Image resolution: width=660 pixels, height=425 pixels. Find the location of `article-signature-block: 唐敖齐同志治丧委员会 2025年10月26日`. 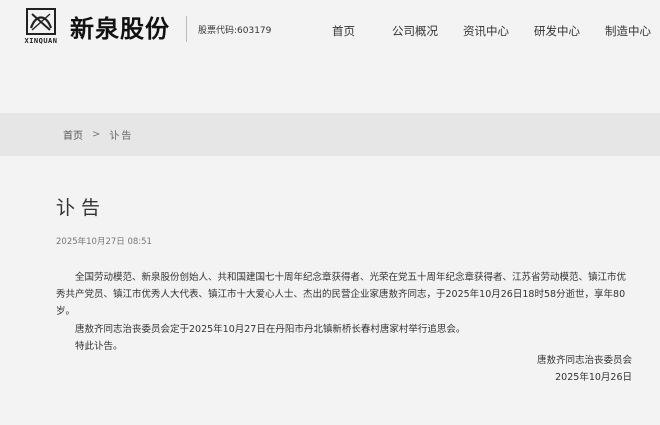

article-signature-block: 唐敖齐同志治丧委员会 2025年10月26日 is located at coordinates (584, 369).